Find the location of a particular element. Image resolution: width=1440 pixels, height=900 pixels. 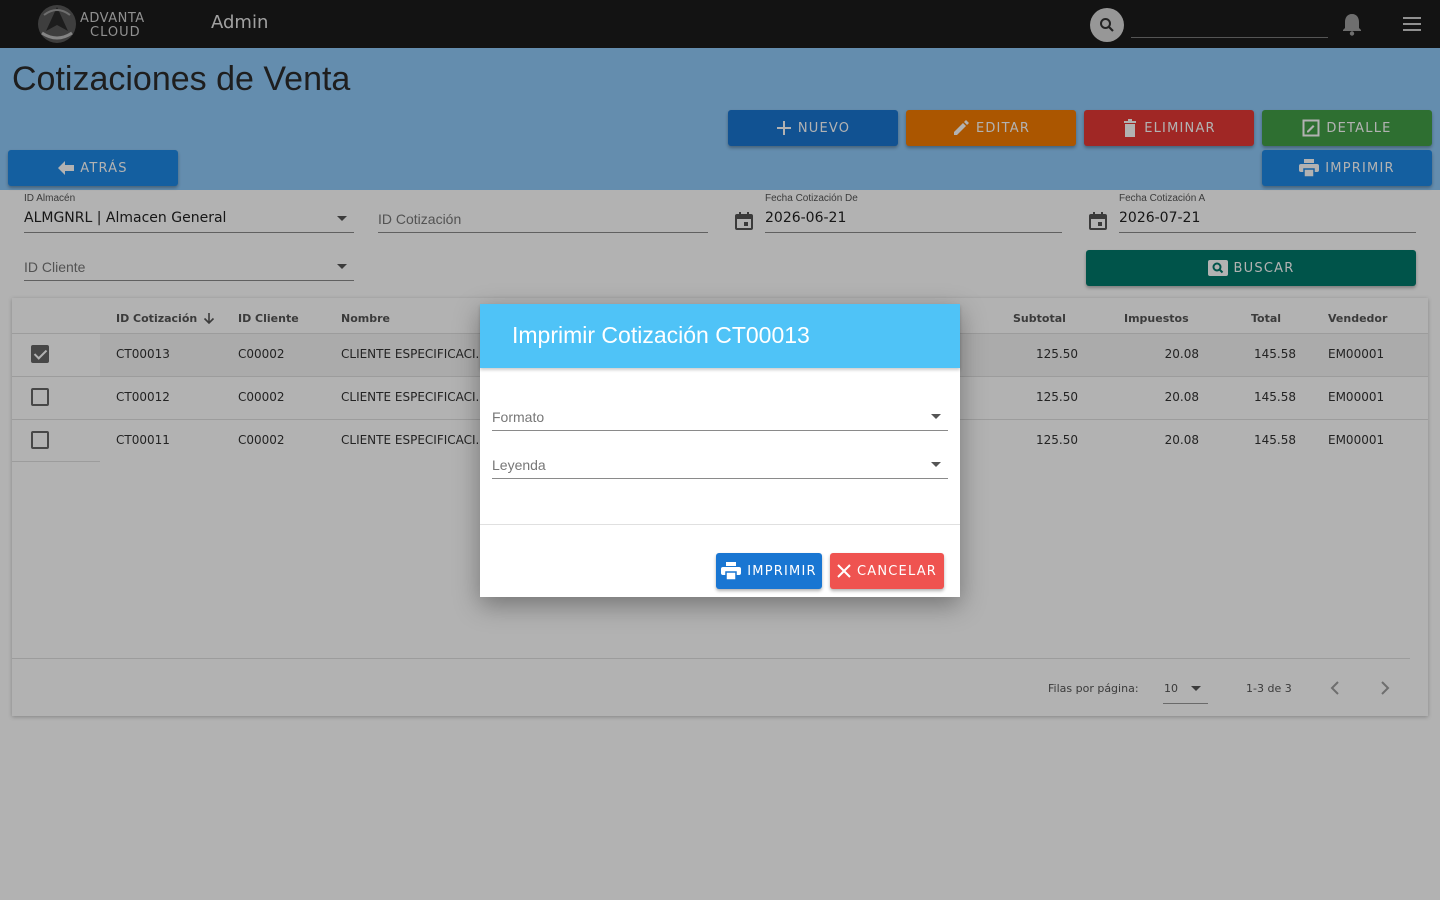

formato-underline is located at coordinates (720, 430).